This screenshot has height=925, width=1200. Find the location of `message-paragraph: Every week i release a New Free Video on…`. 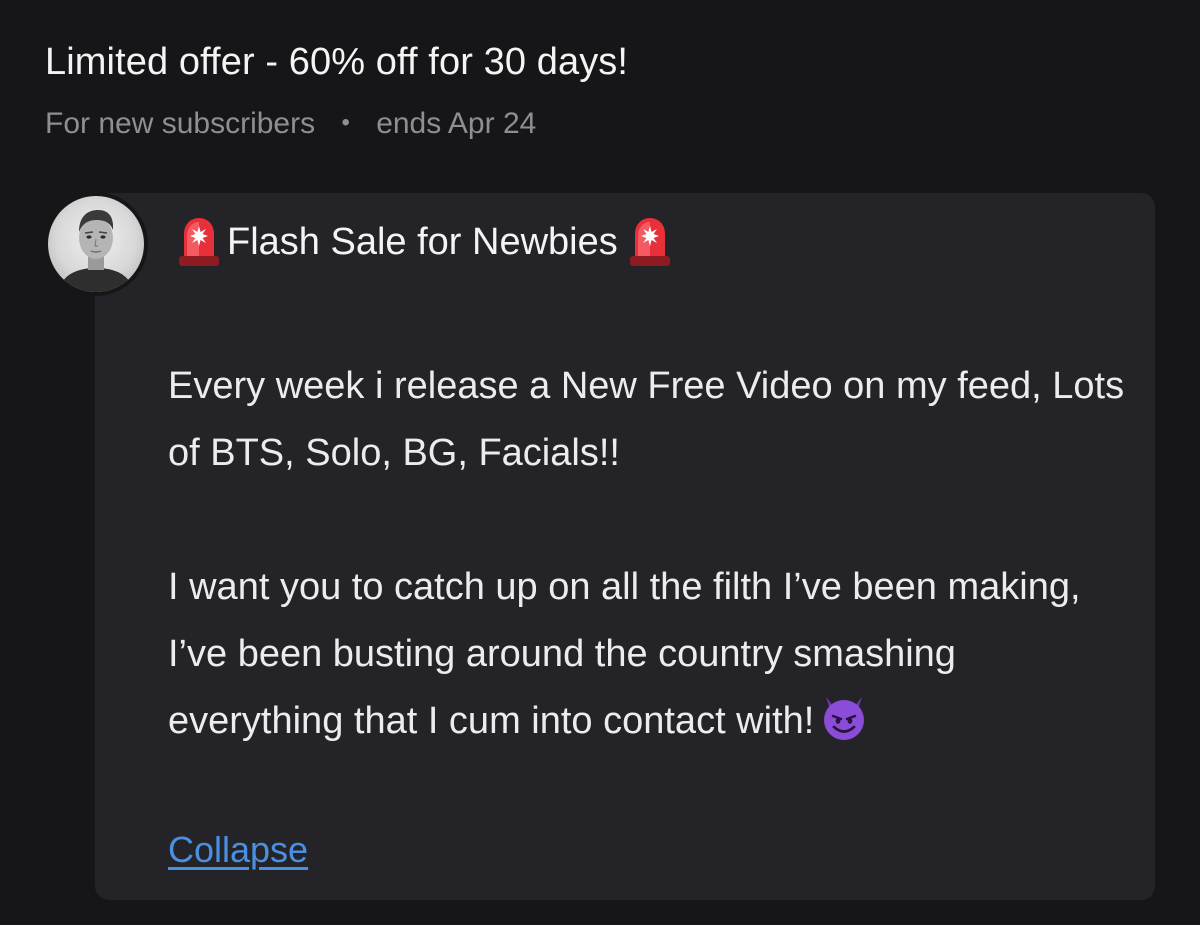

message-paragraph: Every week i release a New Free Video on… is located at coordinates (646, 419).